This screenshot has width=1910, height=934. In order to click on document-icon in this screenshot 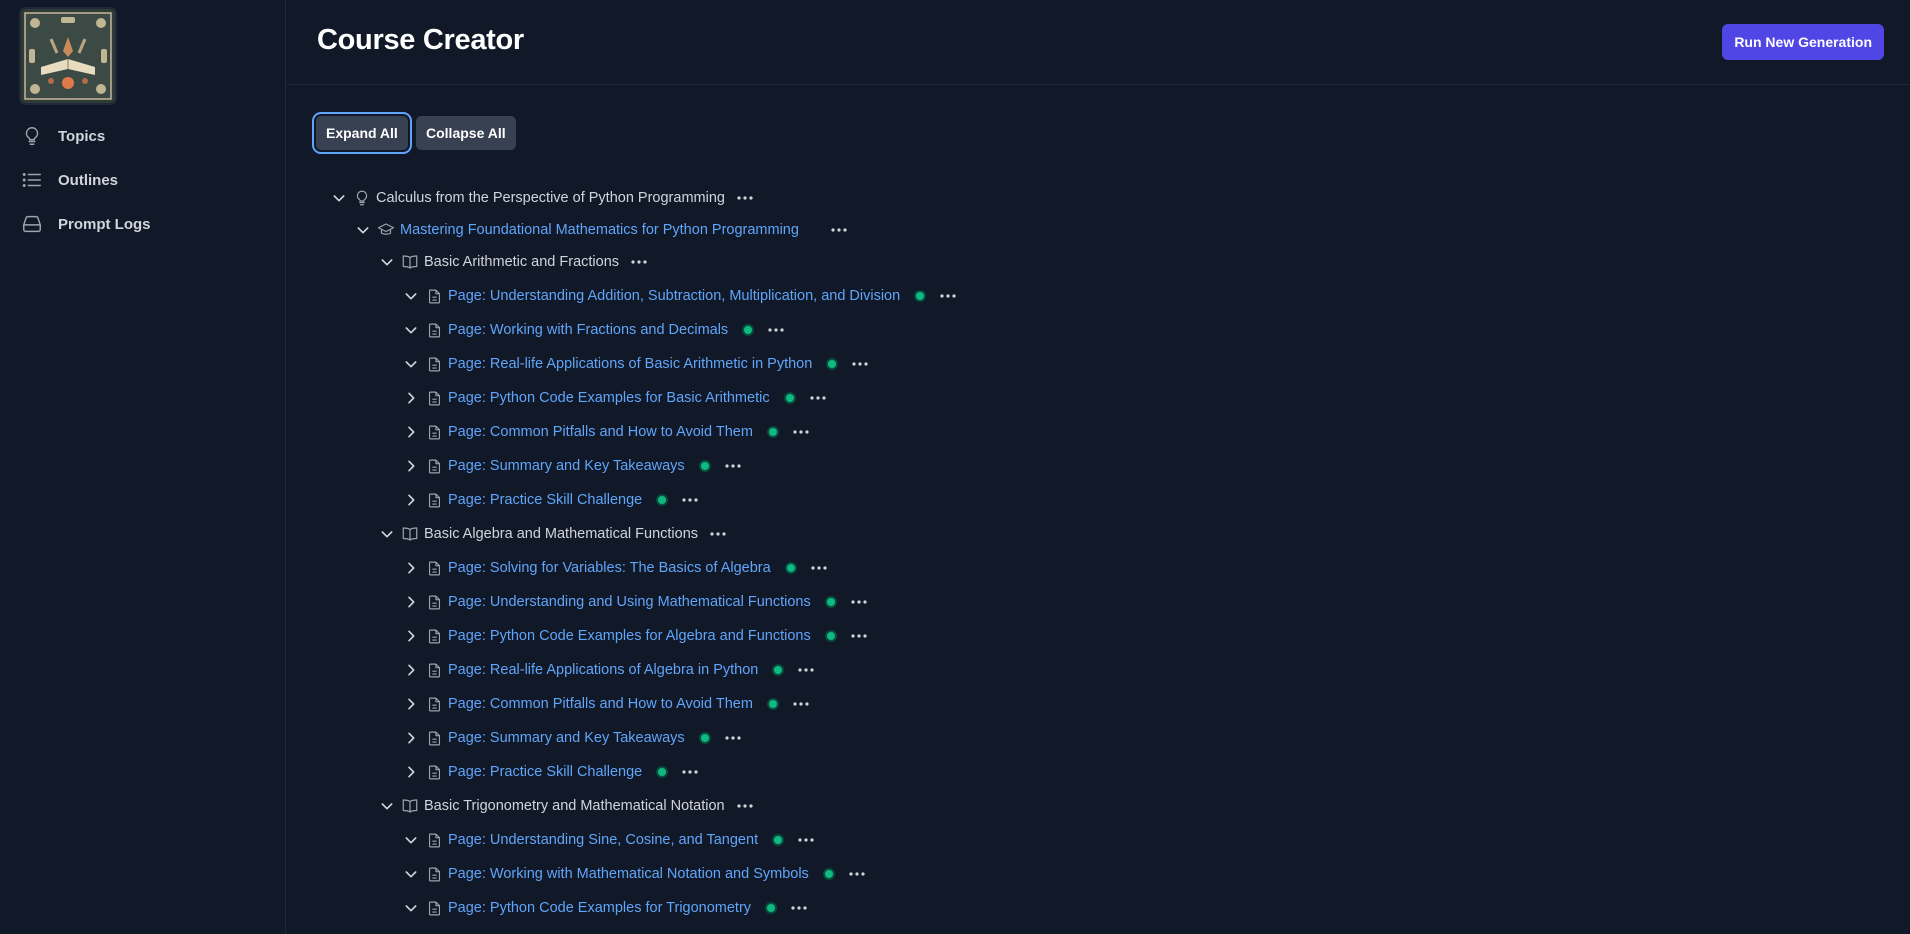, I will do `click(434, 398)`.